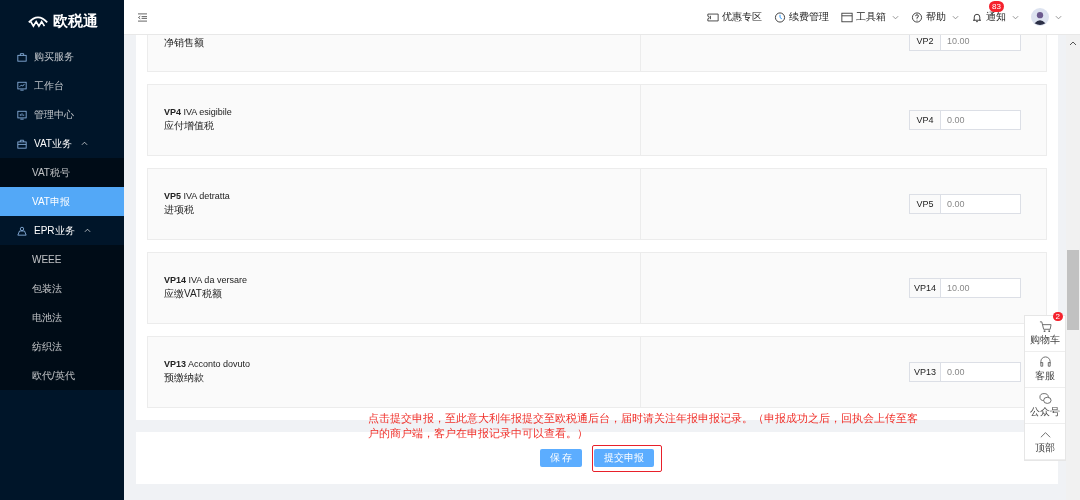 This screenshot has width=1080, height=500. I want to click on clock-icon, so click(780, 17).